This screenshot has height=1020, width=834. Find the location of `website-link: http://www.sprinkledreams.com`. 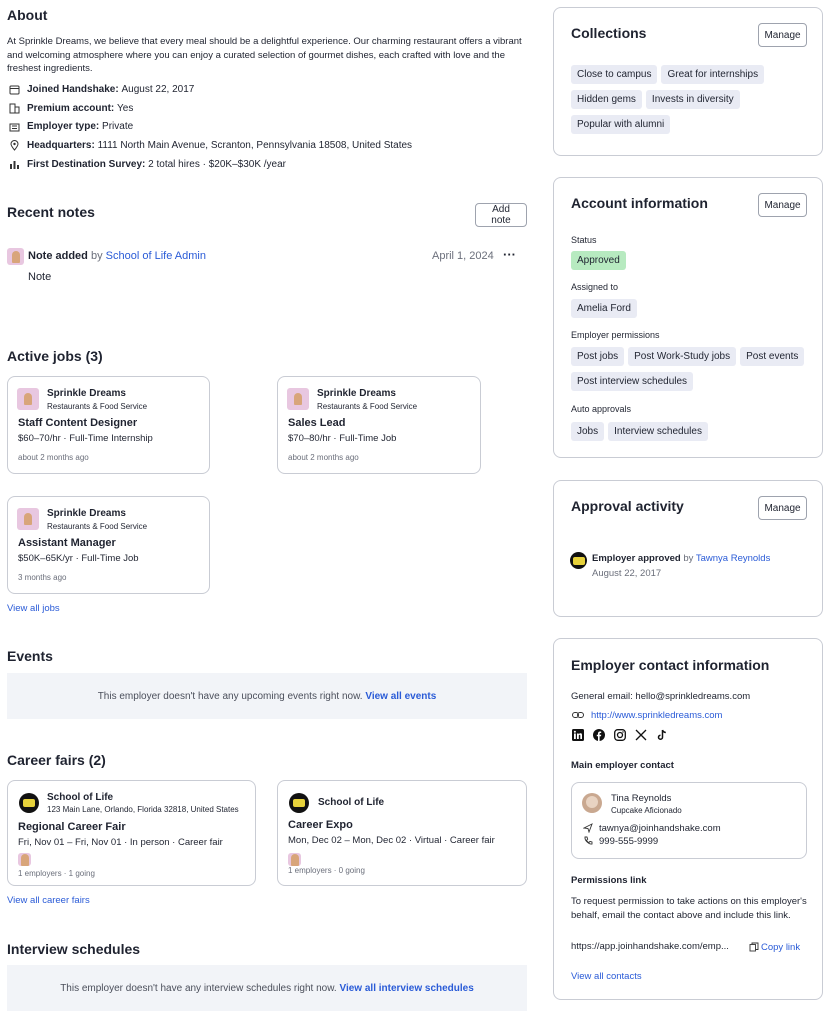

website-link: http://www.sprinkledreams.com is located at coordinates (656, 715).